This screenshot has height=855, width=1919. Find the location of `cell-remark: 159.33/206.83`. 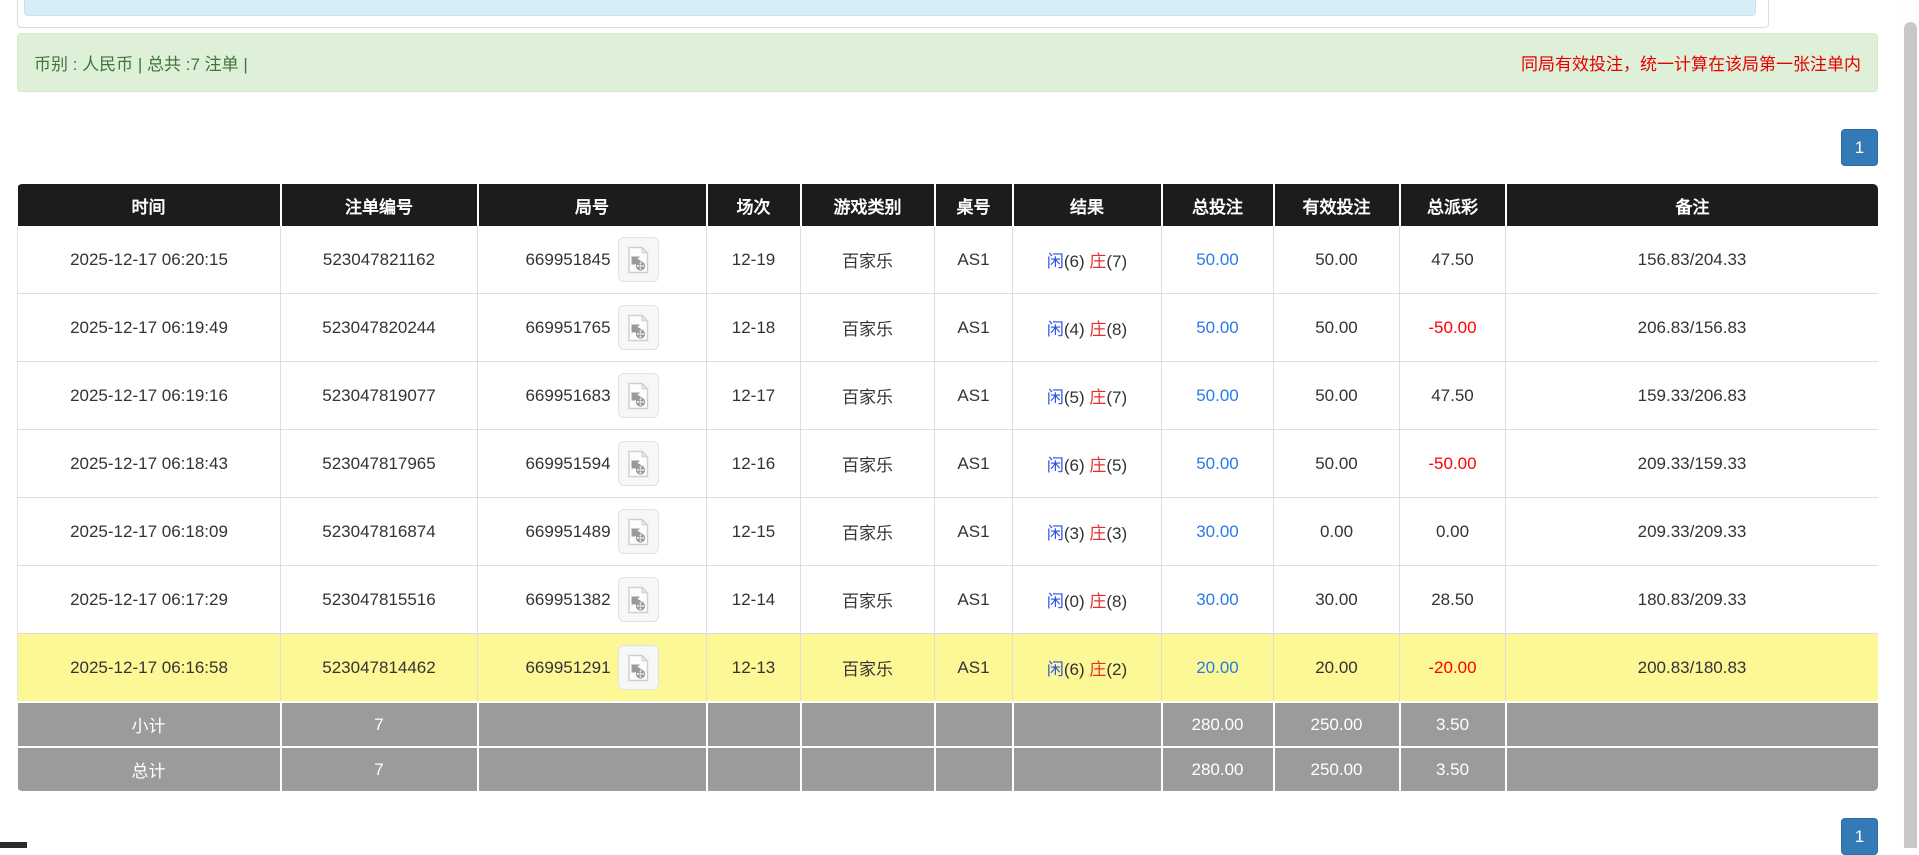

cell-remark: 159.33/206.83 is located at coordinates (1691, 395).